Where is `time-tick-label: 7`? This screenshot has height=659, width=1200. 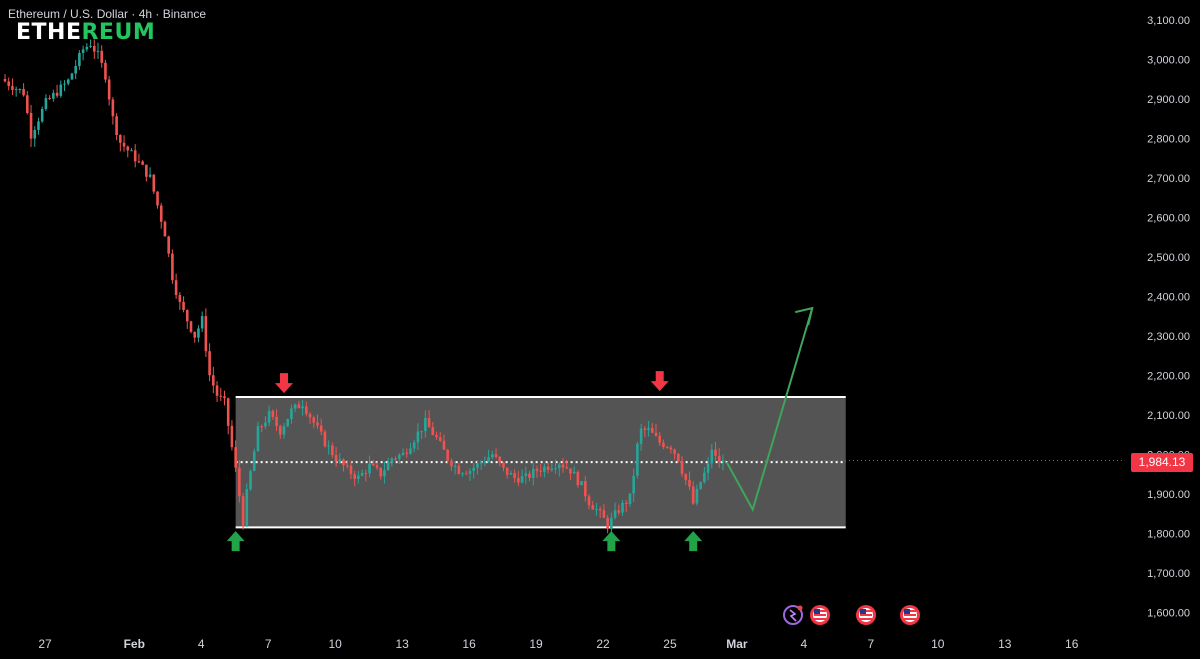
time-tick-label: 7 is located at coordinates (870, 644).